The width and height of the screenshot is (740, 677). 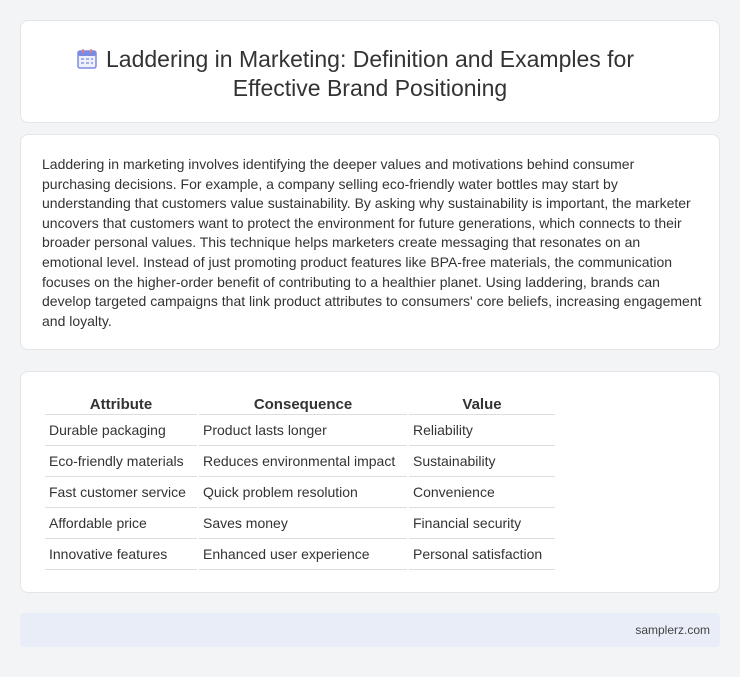 I want to click on header-attribute: Attribute, so click(x=121, y=403).